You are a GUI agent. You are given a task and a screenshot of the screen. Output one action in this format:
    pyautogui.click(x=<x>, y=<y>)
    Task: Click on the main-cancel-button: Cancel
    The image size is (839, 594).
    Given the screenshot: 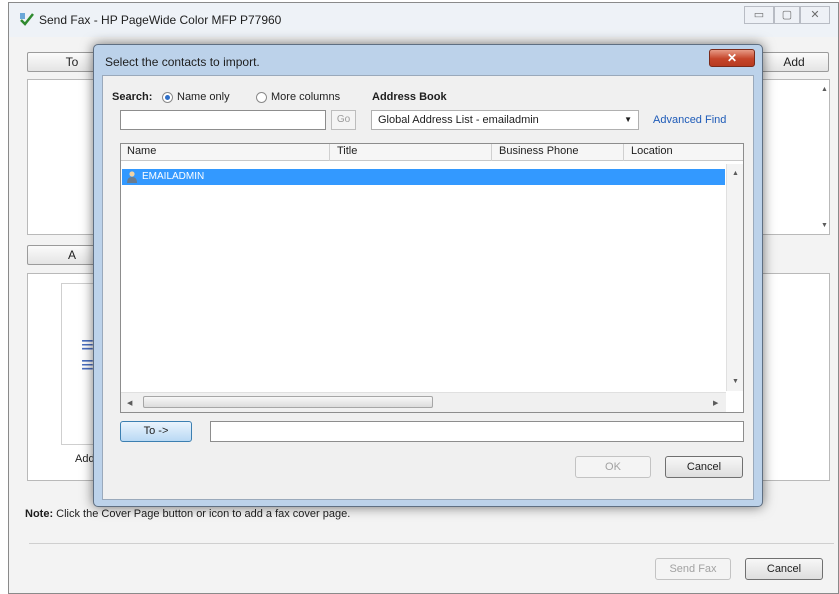 What is the action you would take?
    pyautogui.click(x=784, y=569)
    